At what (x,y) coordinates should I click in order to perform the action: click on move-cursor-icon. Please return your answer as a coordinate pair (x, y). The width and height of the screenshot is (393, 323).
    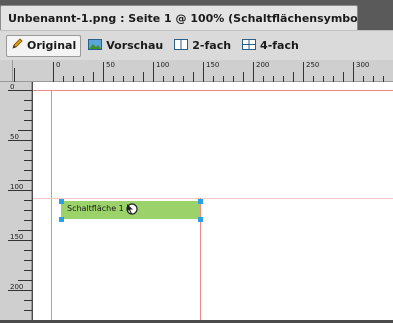
    Looking at the image, I should click on (132, 210).